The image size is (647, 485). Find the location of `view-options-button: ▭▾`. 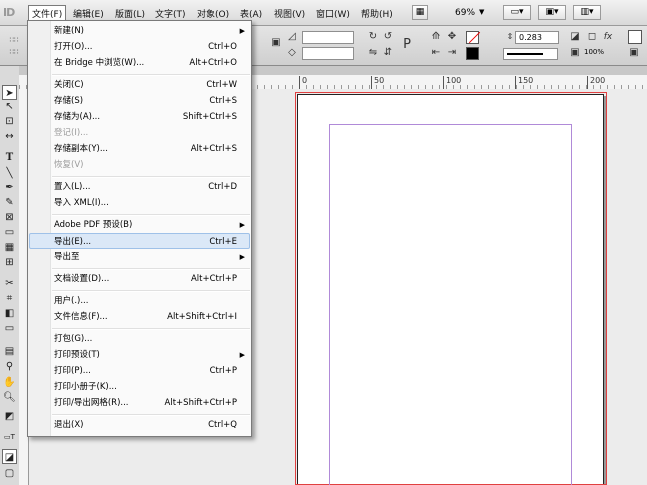

view-options-button: ▭▾ is located at coordinates (517, 12).